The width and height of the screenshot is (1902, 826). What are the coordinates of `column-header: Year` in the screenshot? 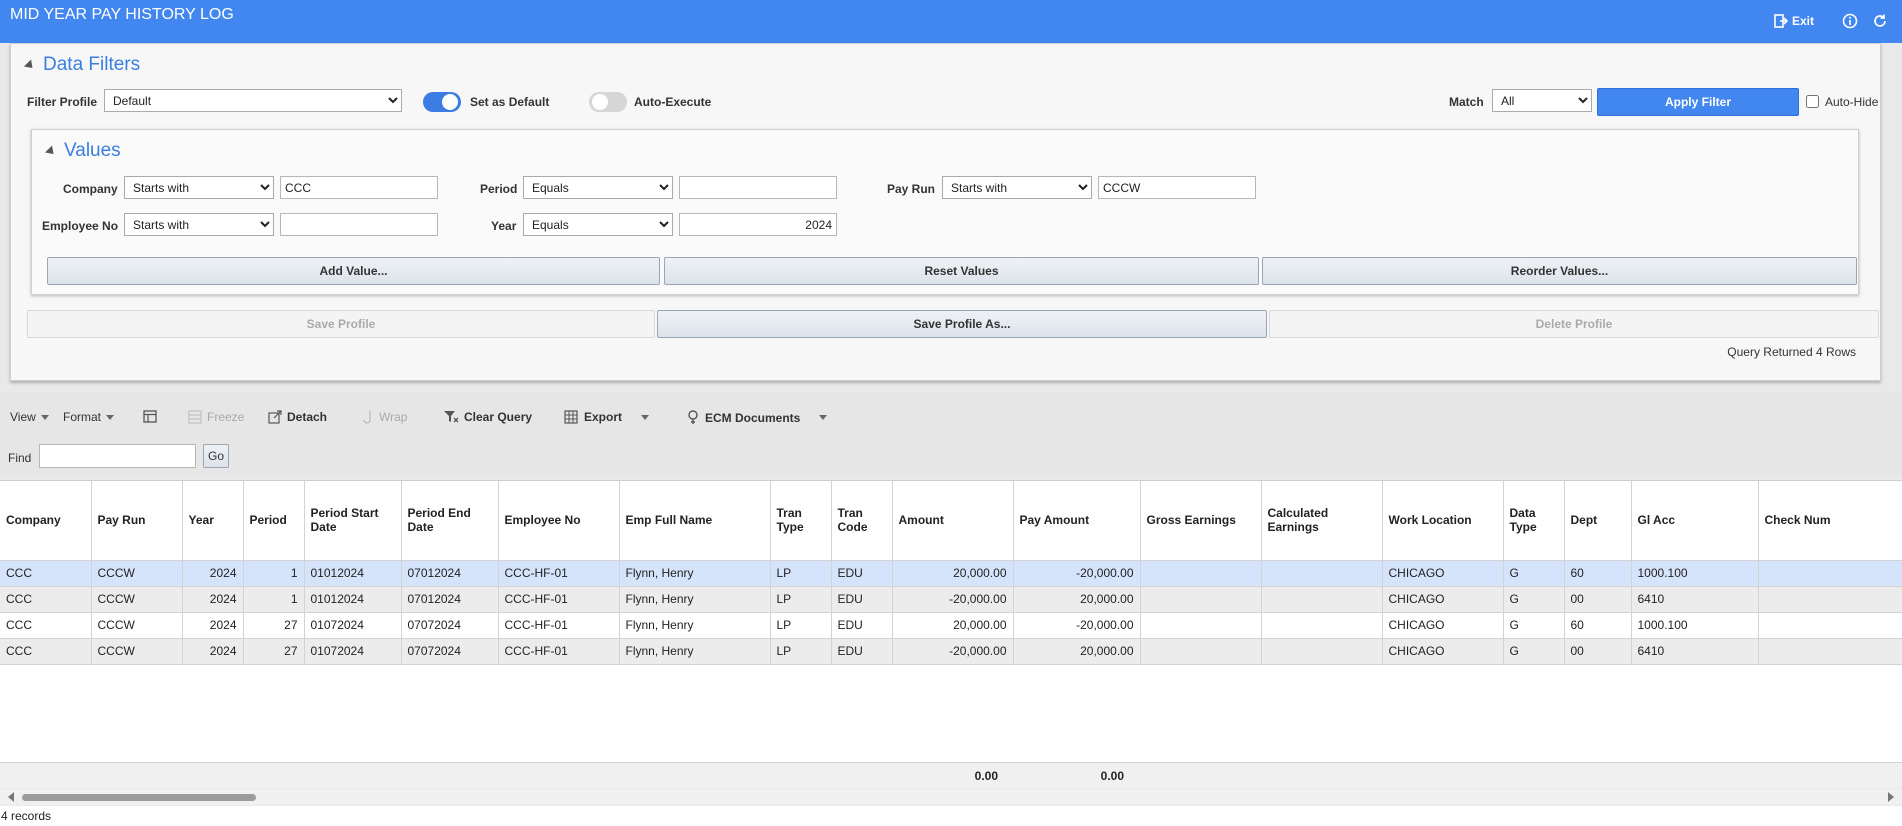 It's located at (213, 521).